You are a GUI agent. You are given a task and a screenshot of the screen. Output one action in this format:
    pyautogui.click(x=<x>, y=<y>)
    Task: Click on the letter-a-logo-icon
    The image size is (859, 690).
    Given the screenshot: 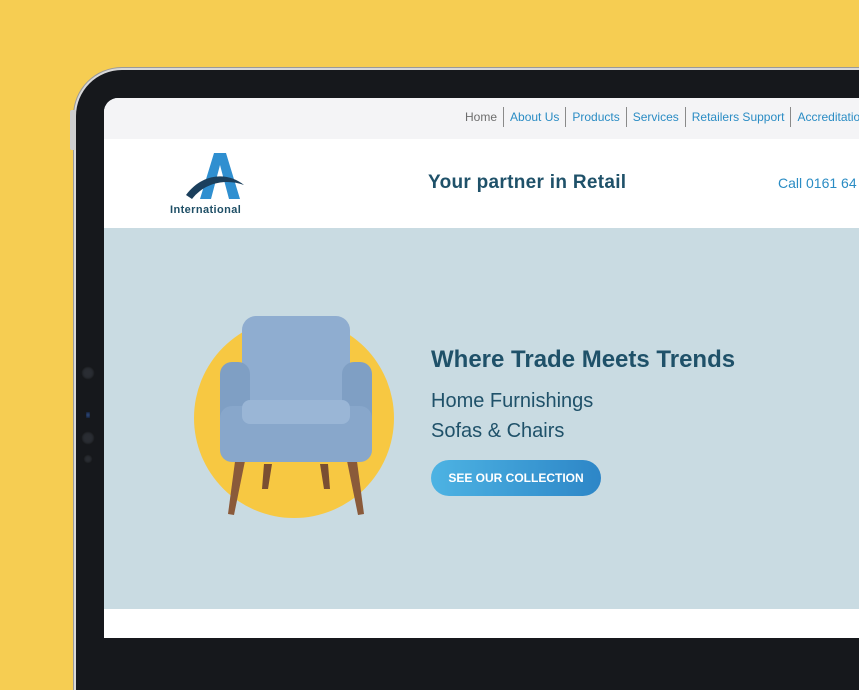 What is the action you would take?
    pyautogui.click(x=215, y=176)
    